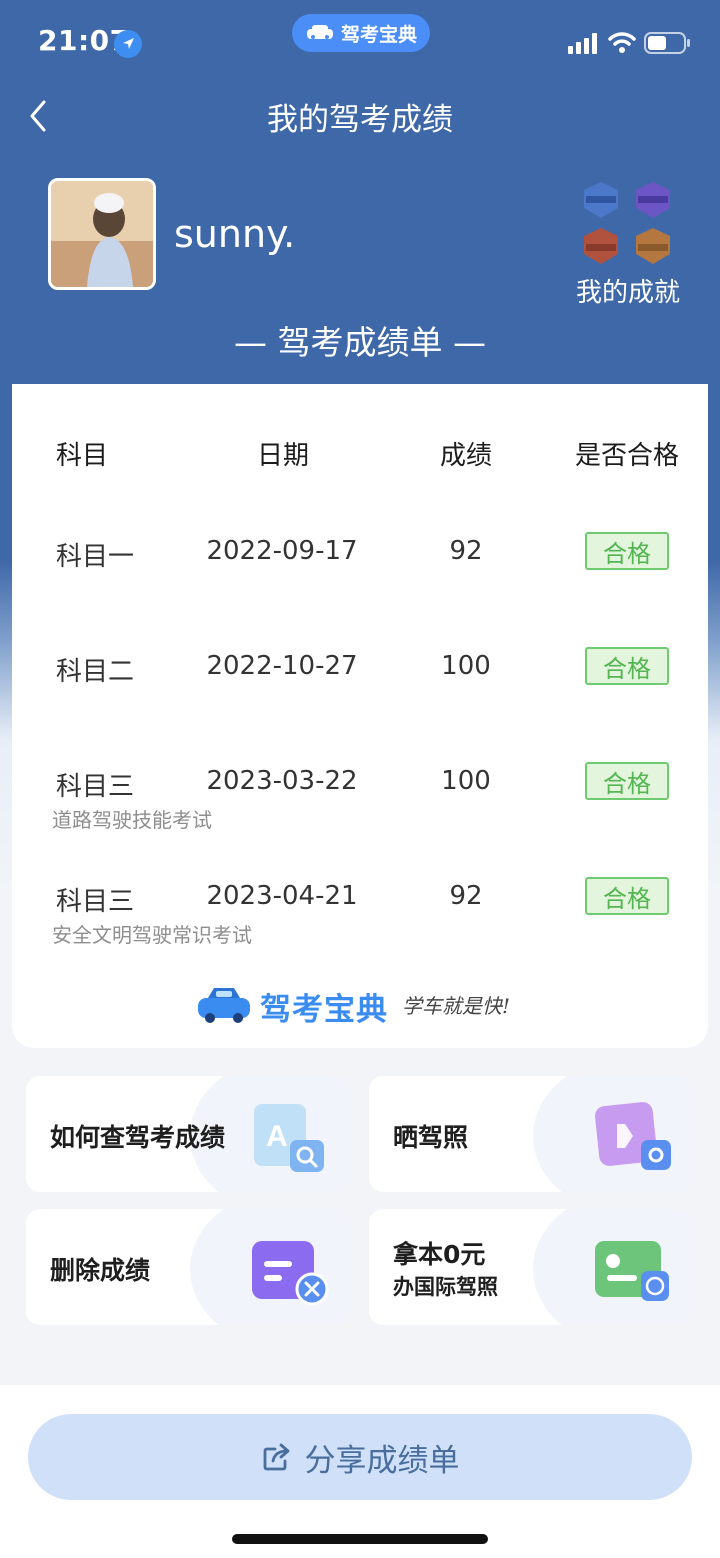 The width and height of the screenshot is (720, 1558). Describe the element at coordinates (138, 1137) in the screenshot. I see `tile-label: 如何查驾考成绩` at that location.